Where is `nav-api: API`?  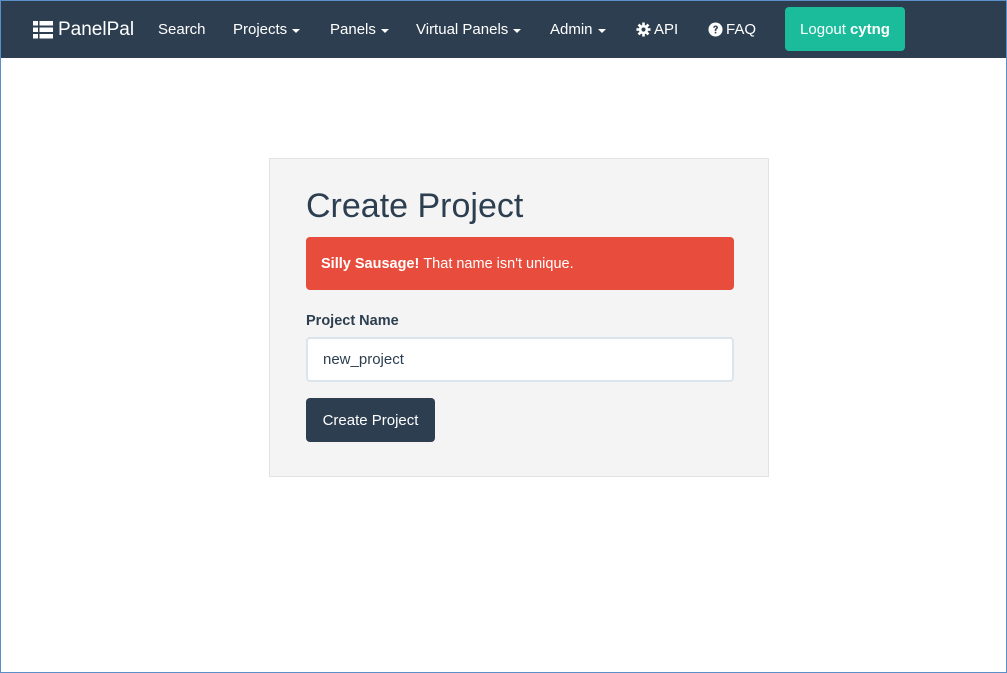 nav-api: API is located at coordinates (657, 29).